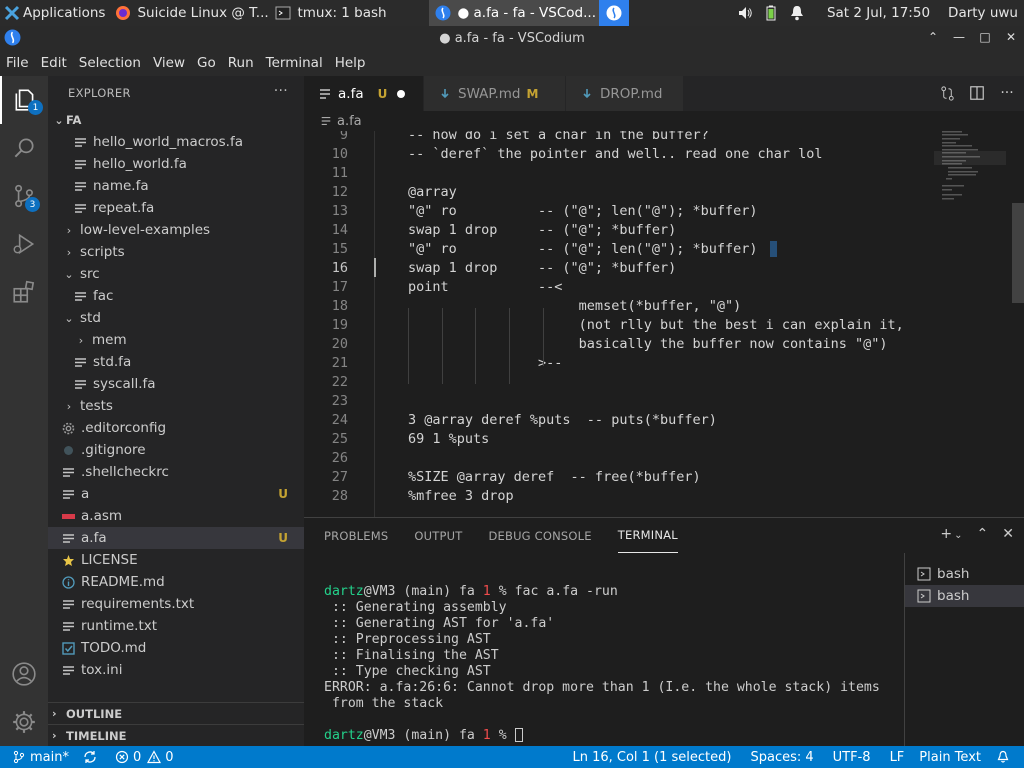 The width and height of the screenshot is (1024, 768). Describe the element at coordinates (176, 362) in the screenshot. I see `explorer-file: std.fa` at that location.